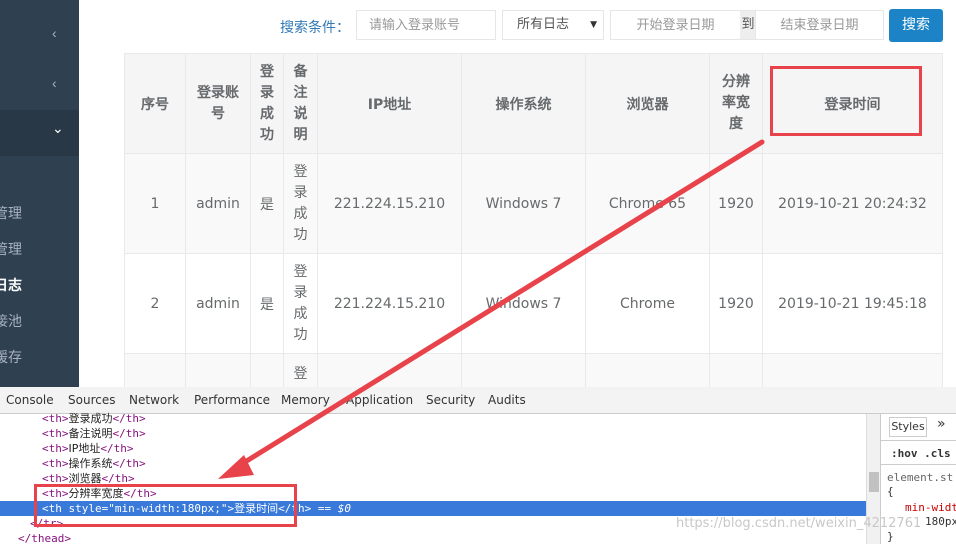  Describe the element at coordinates (154, 400) in the screenshot. I see `tab-network: Network` at that location.